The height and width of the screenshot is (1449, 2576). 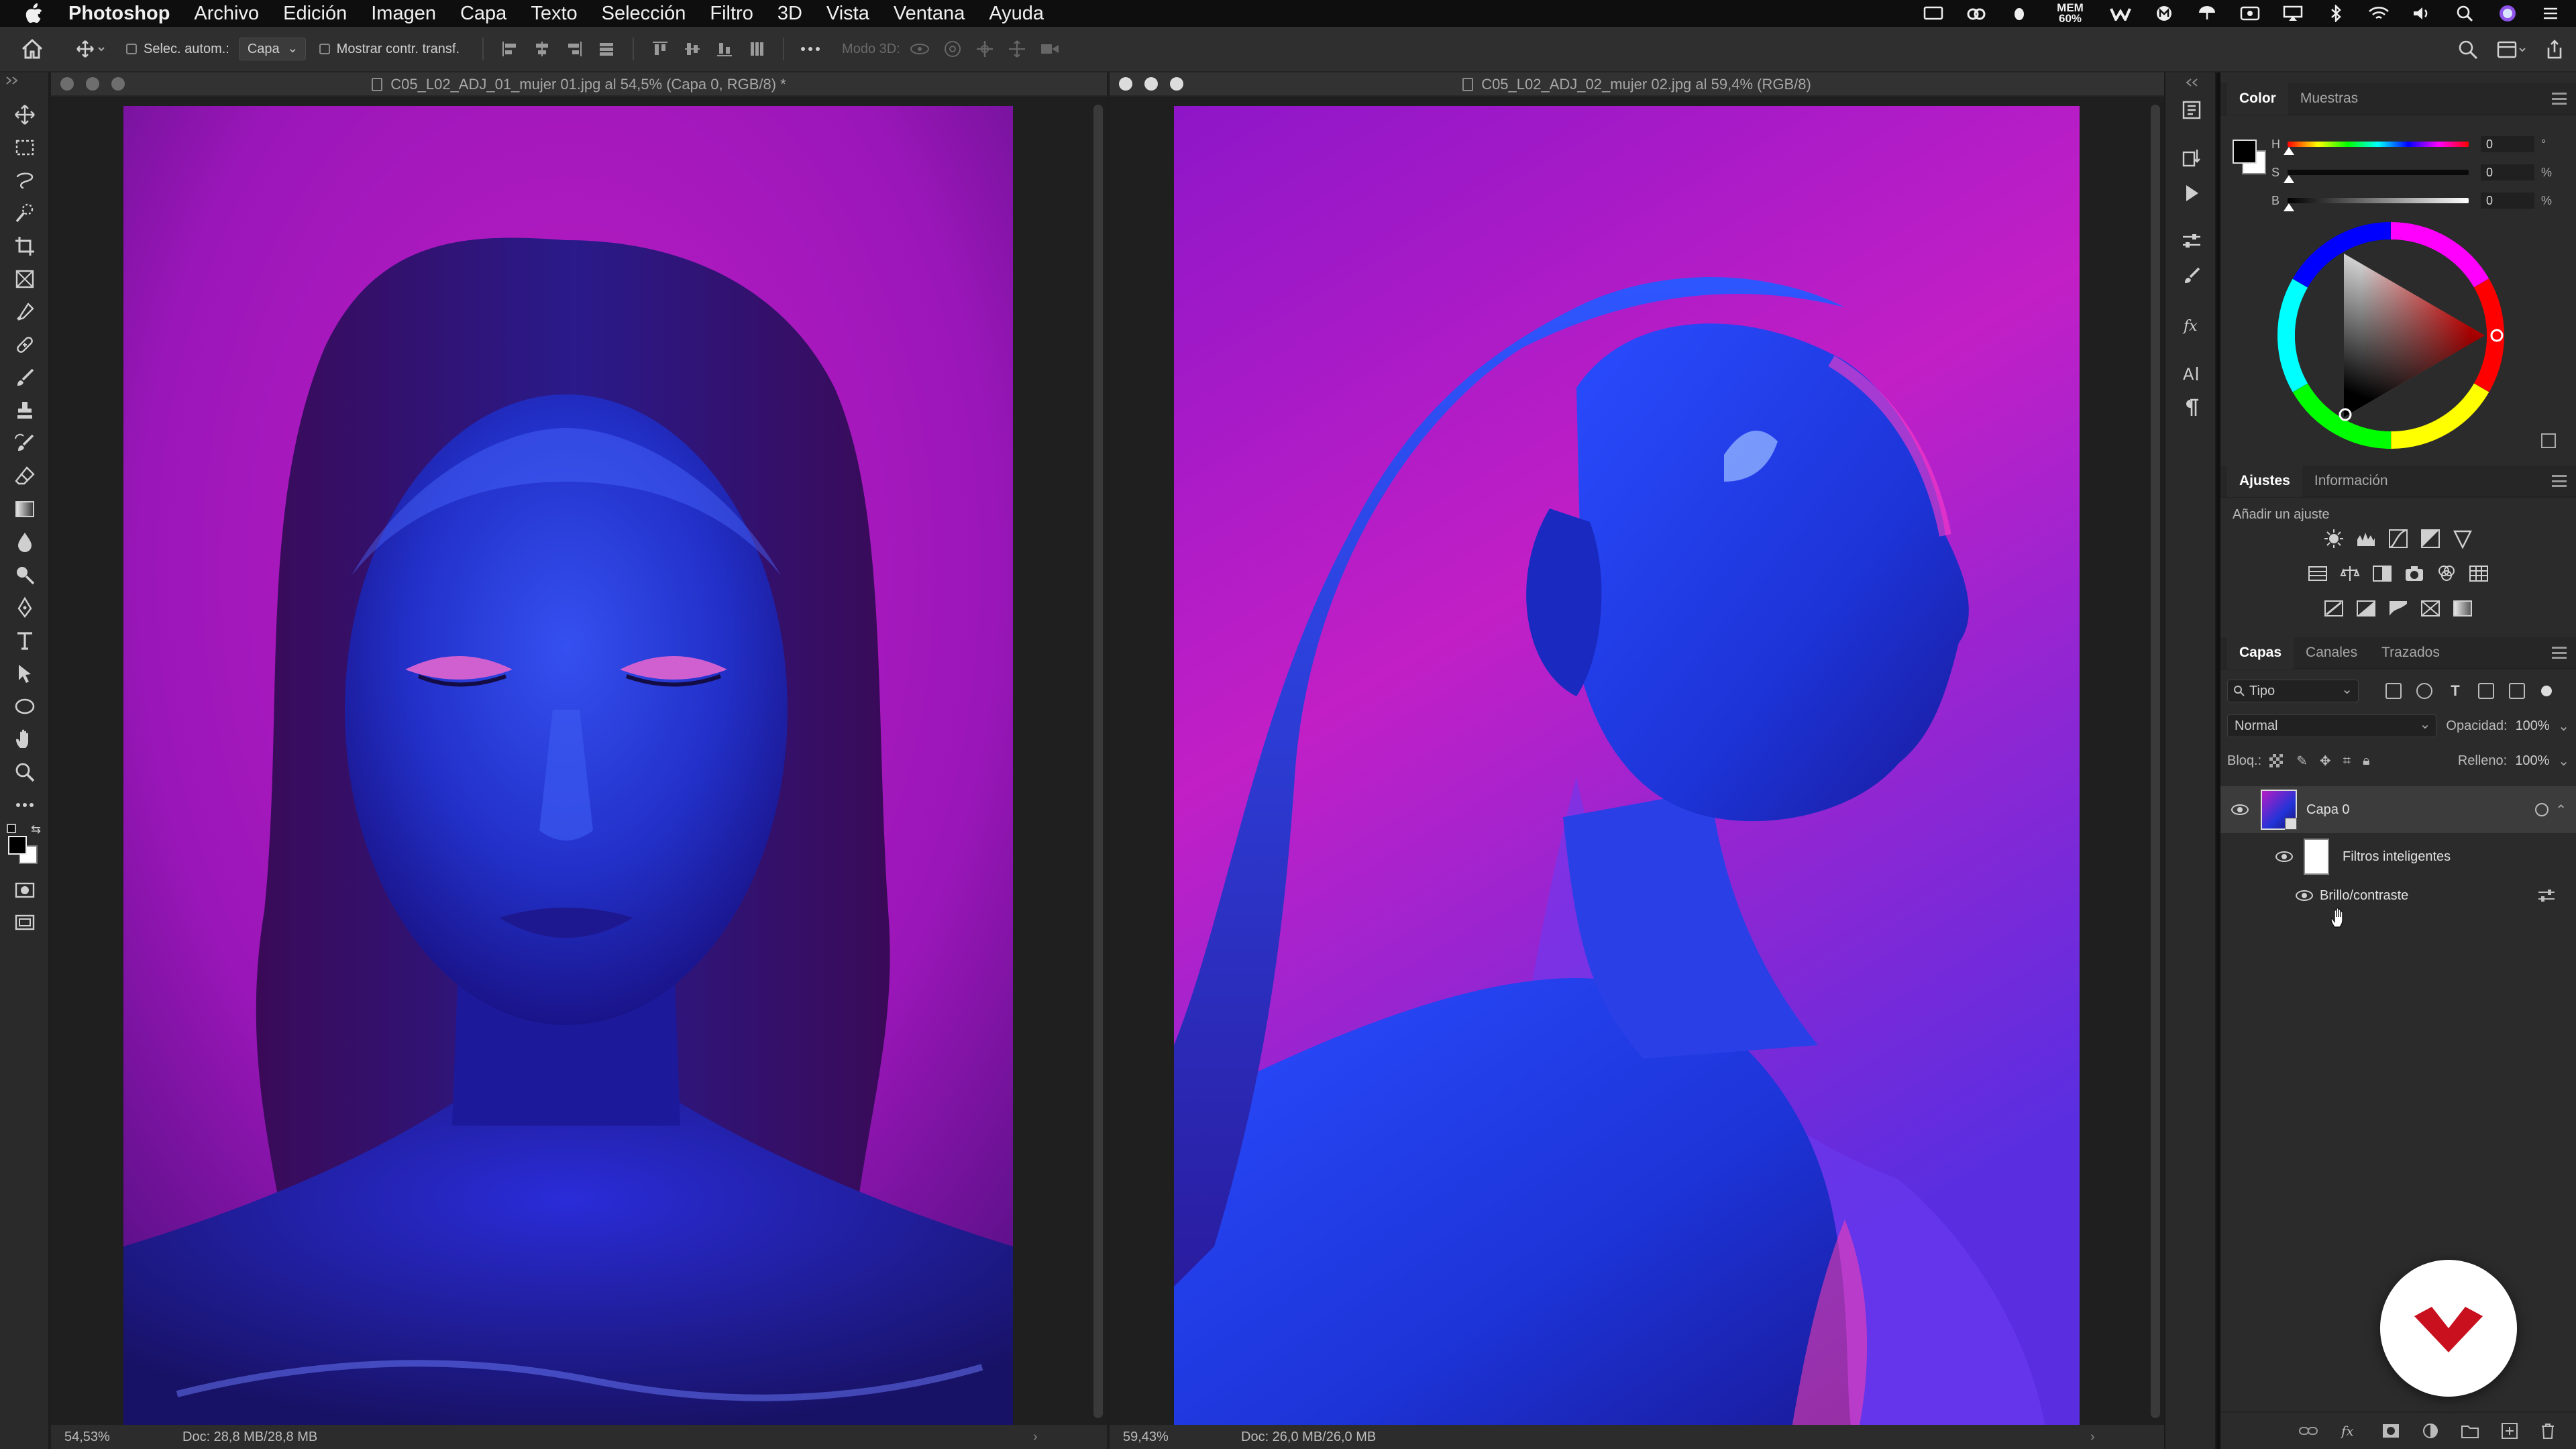 I want to click on default-colors-icon, so click(x=11, y=828).